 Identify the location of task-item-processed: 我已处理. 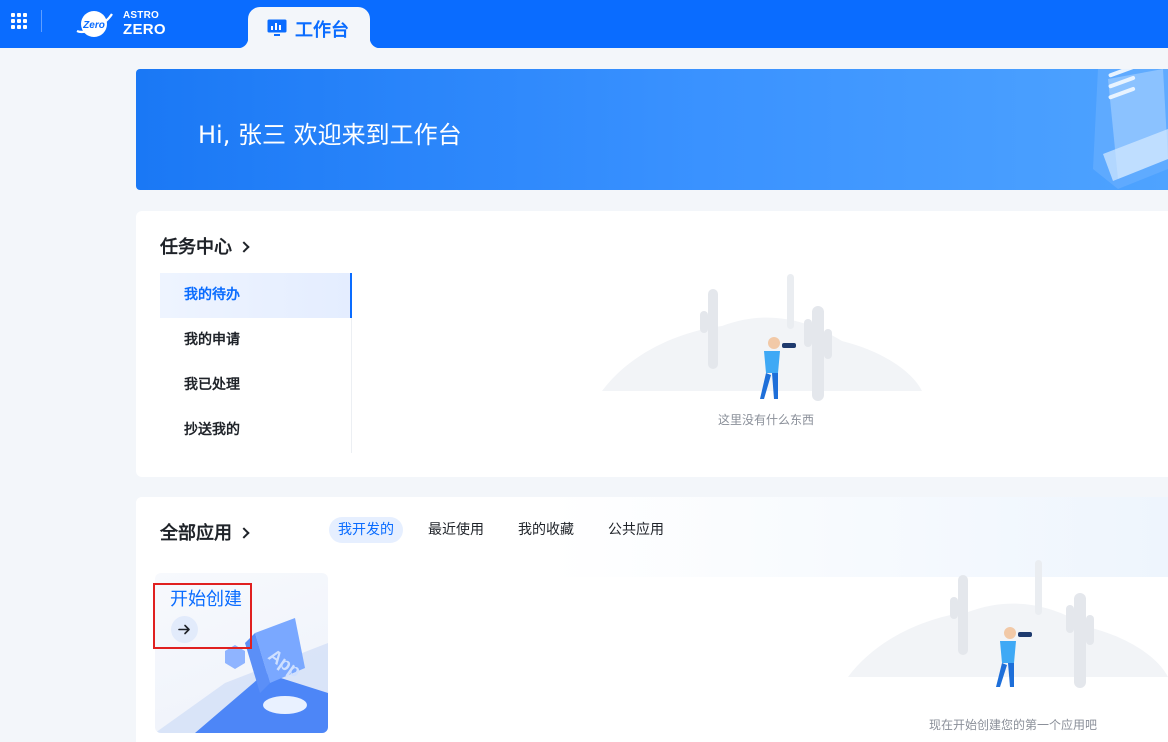
(255, 385).